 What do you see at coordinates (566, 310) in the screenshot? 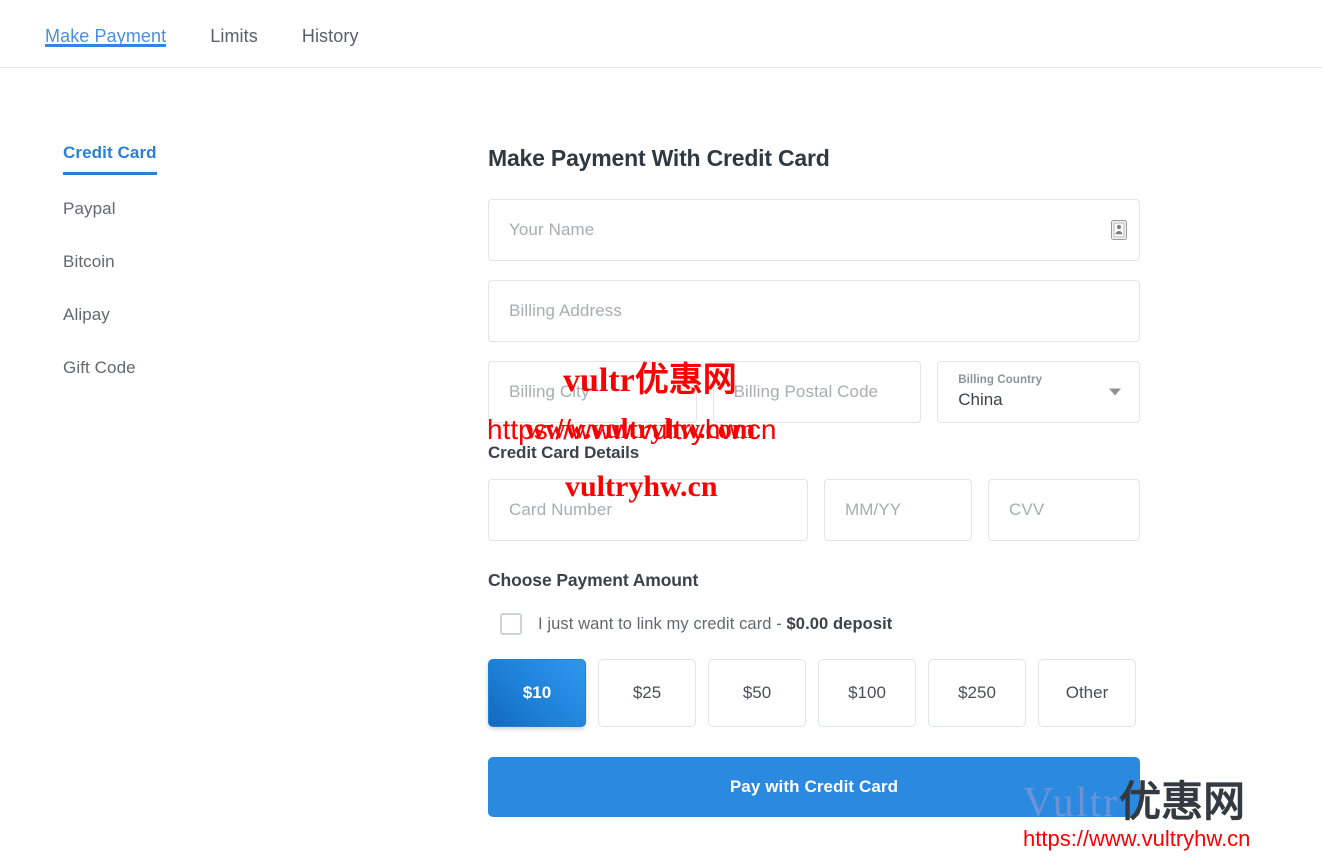
I see `billing-address-placeholder: Billing Address` at bounding box center [566, 310].